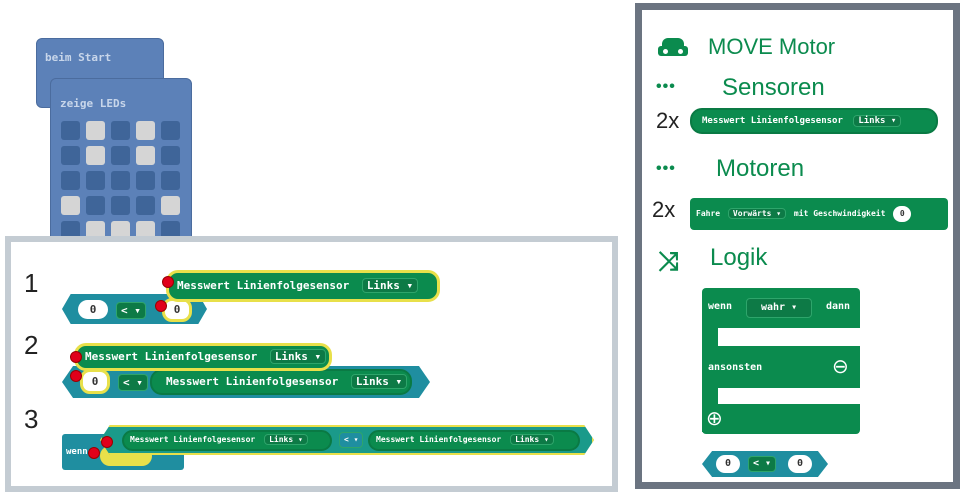 The width and height of the screenshot is (963, 494). What do you see at coordinates (714, 418) in the screenshot?
I see `add-else-icon: ⊕` at bounding box center [714, 418].